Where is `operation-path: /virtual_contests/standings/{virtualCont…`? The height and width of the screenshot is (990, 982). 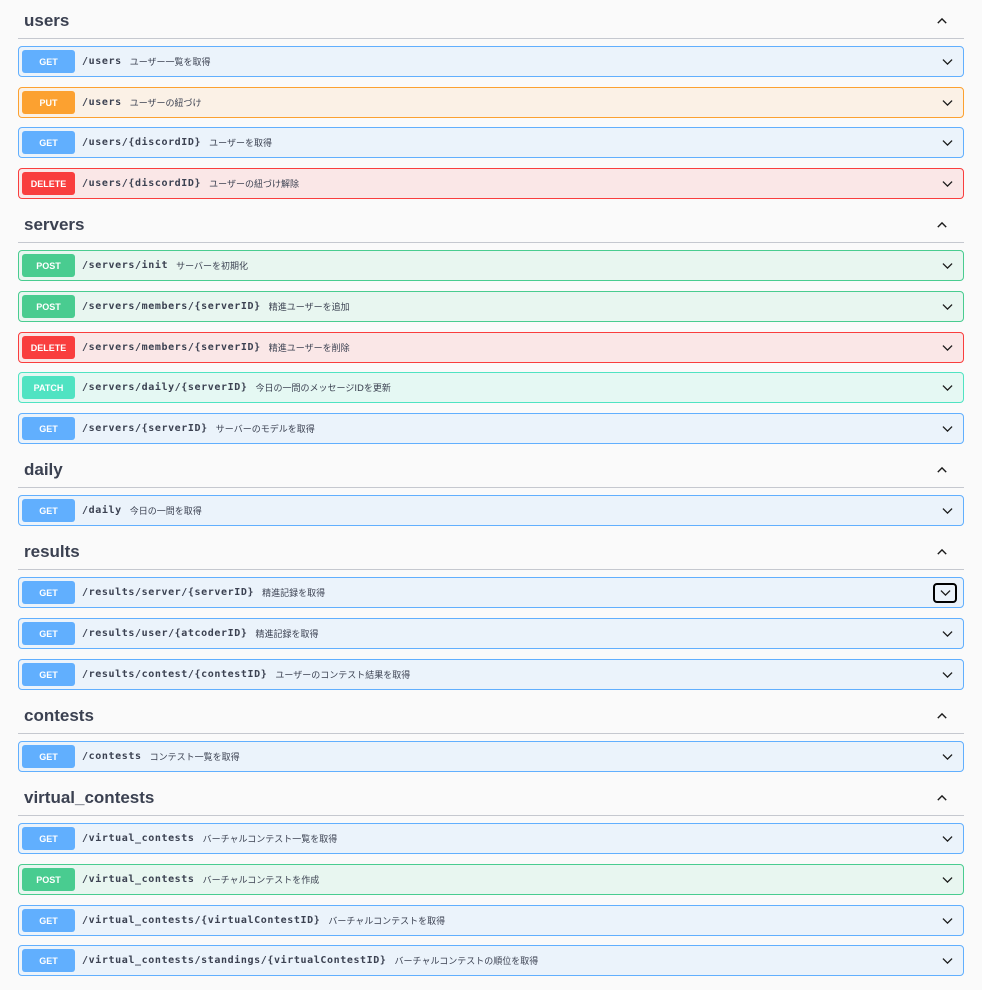 operation-path: /virtual_contests/standings/{virtualCont… is located at coordinates (234, 960).